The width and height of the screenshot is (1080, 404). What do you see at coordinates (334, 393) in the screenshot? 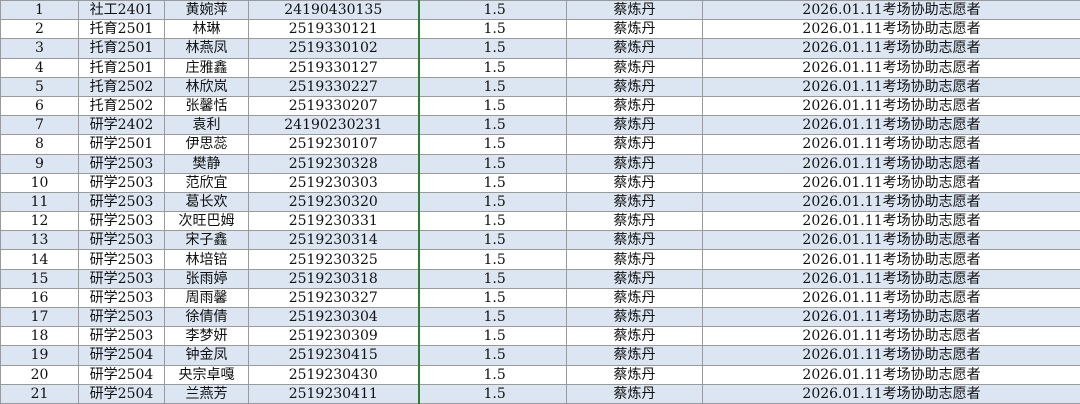
I see `cell-student-id: 2519230411` at bounding box center [334, 393].